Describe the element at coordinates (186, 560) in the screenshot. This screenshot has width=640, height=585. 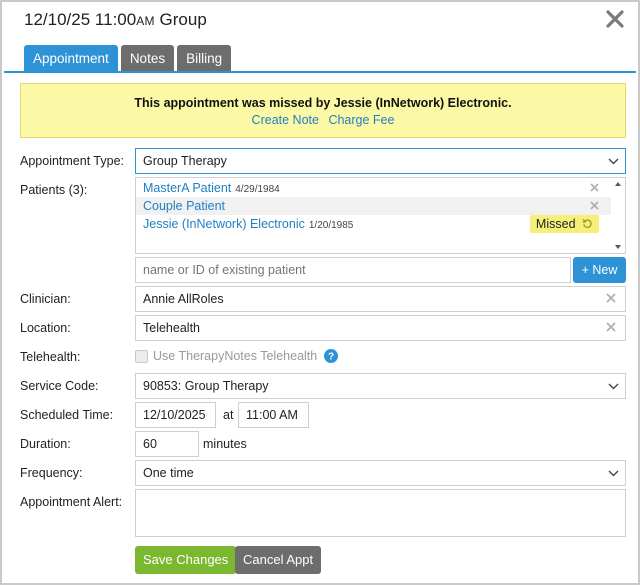
I see `save-changes-button: Save Changes` at that location.